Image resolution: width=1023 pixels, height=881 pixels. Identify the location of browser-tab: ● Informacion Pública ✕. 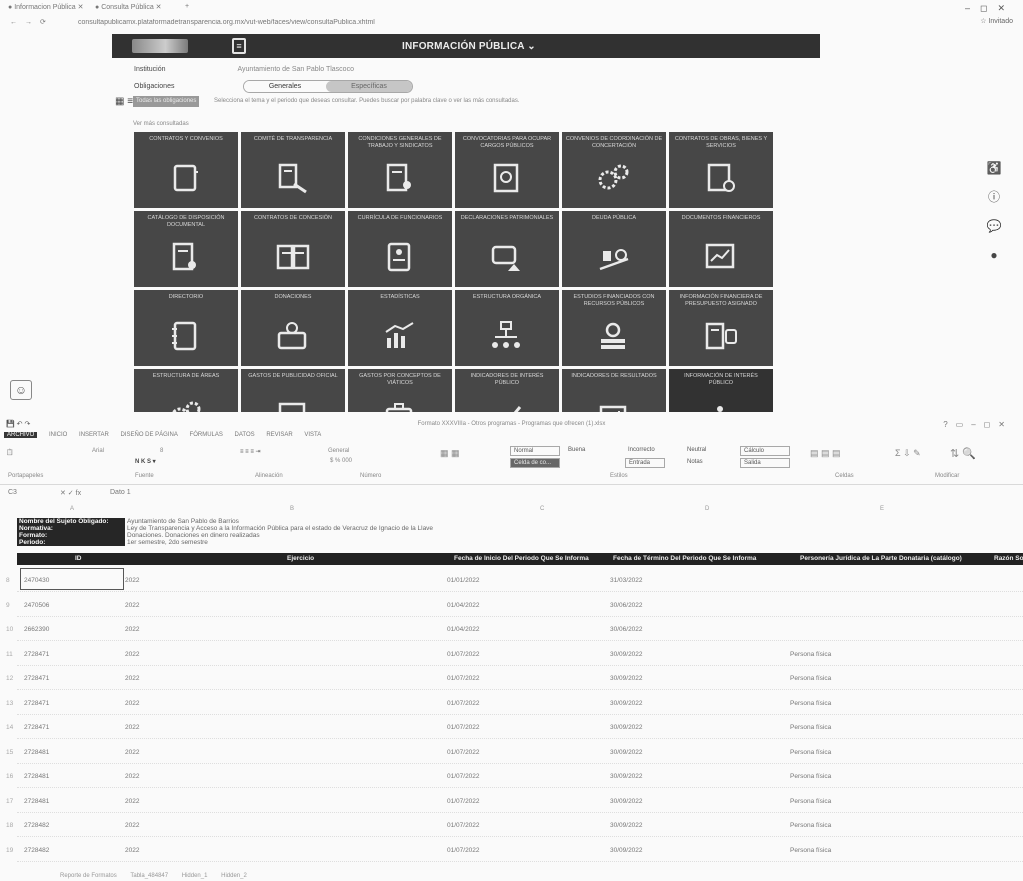
(45, 7).